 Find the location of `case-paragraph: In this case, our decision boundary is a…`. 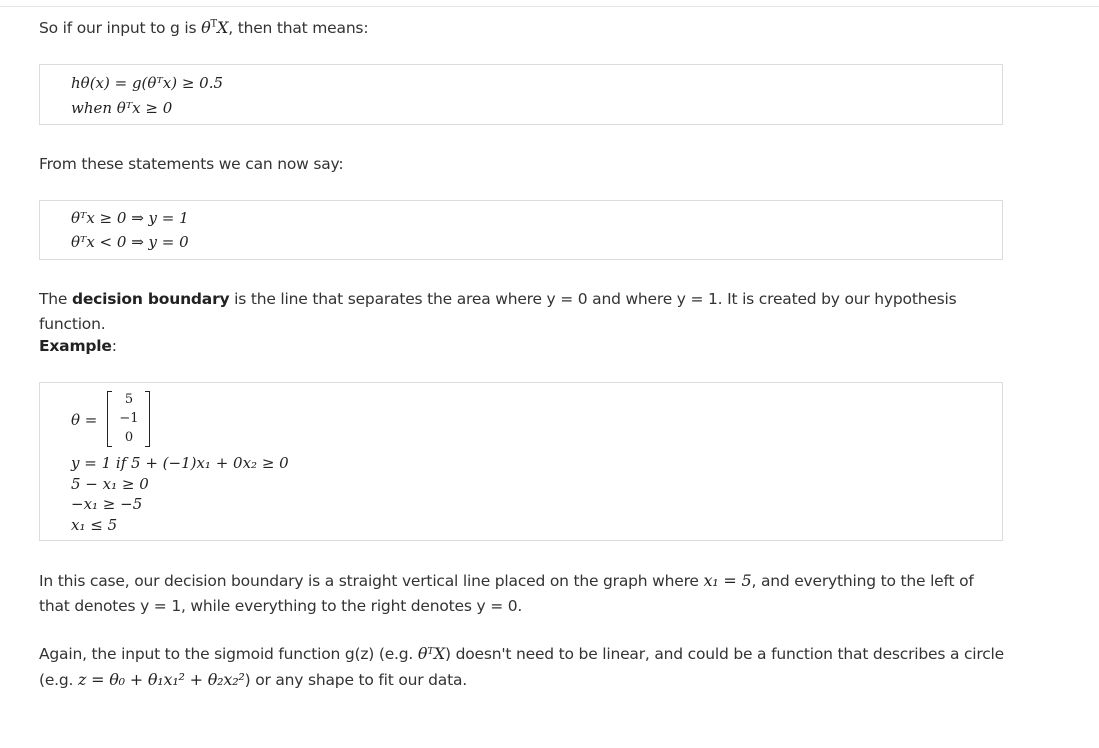

case-paragraph: In this case, our decision boundary is a… is located at coordinates (521, 593).